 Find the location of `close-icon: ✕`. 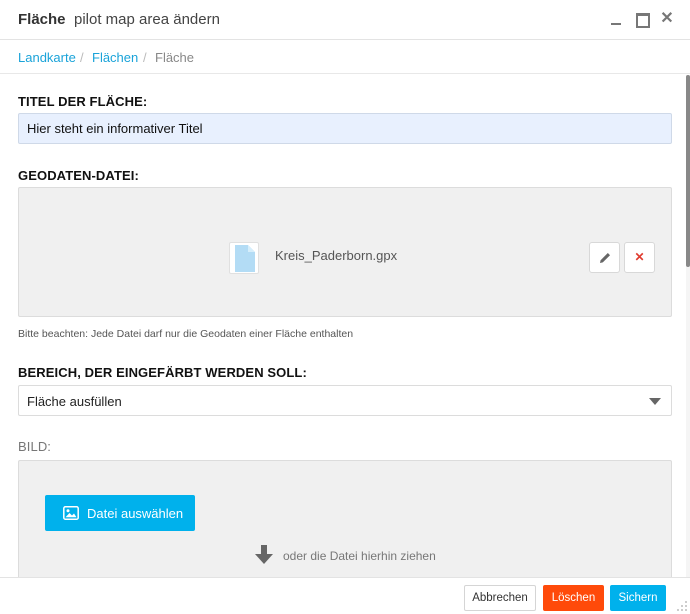

close-icon: ✕ is located at coordinates (667, 19).